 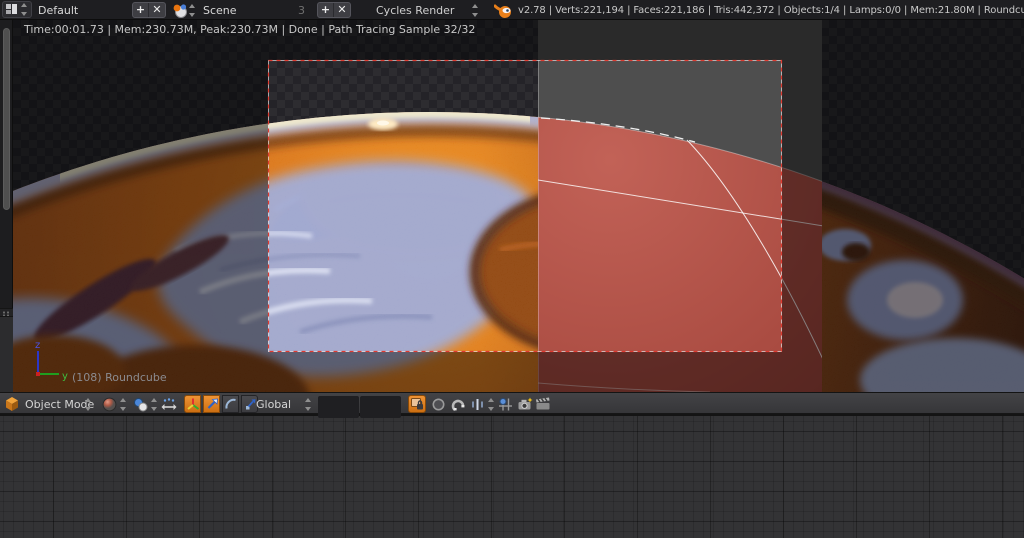 I want to click on camera-star-icon, so click(x=525, y=403).